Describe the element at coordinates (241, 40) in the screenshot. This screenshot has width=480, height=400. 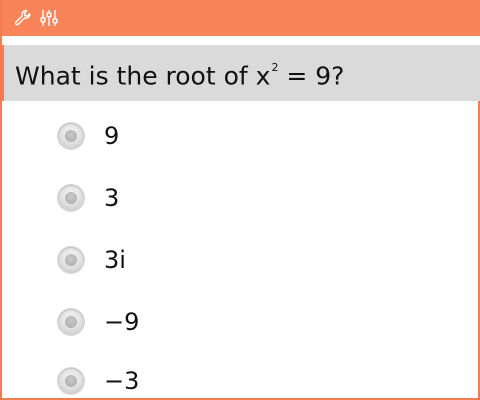
I see `toolbar-divider` at that location.